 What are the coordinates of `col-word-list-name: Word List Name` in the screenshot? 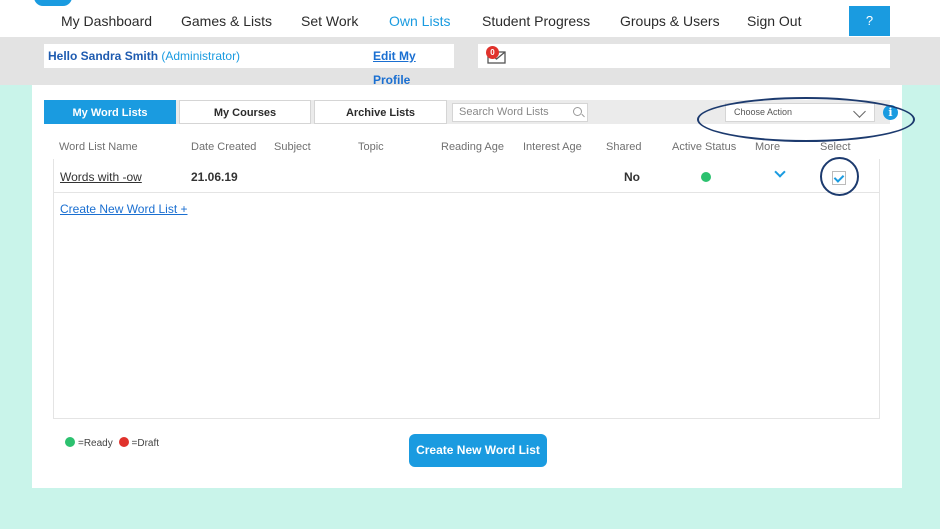 It's located at (98, 147).